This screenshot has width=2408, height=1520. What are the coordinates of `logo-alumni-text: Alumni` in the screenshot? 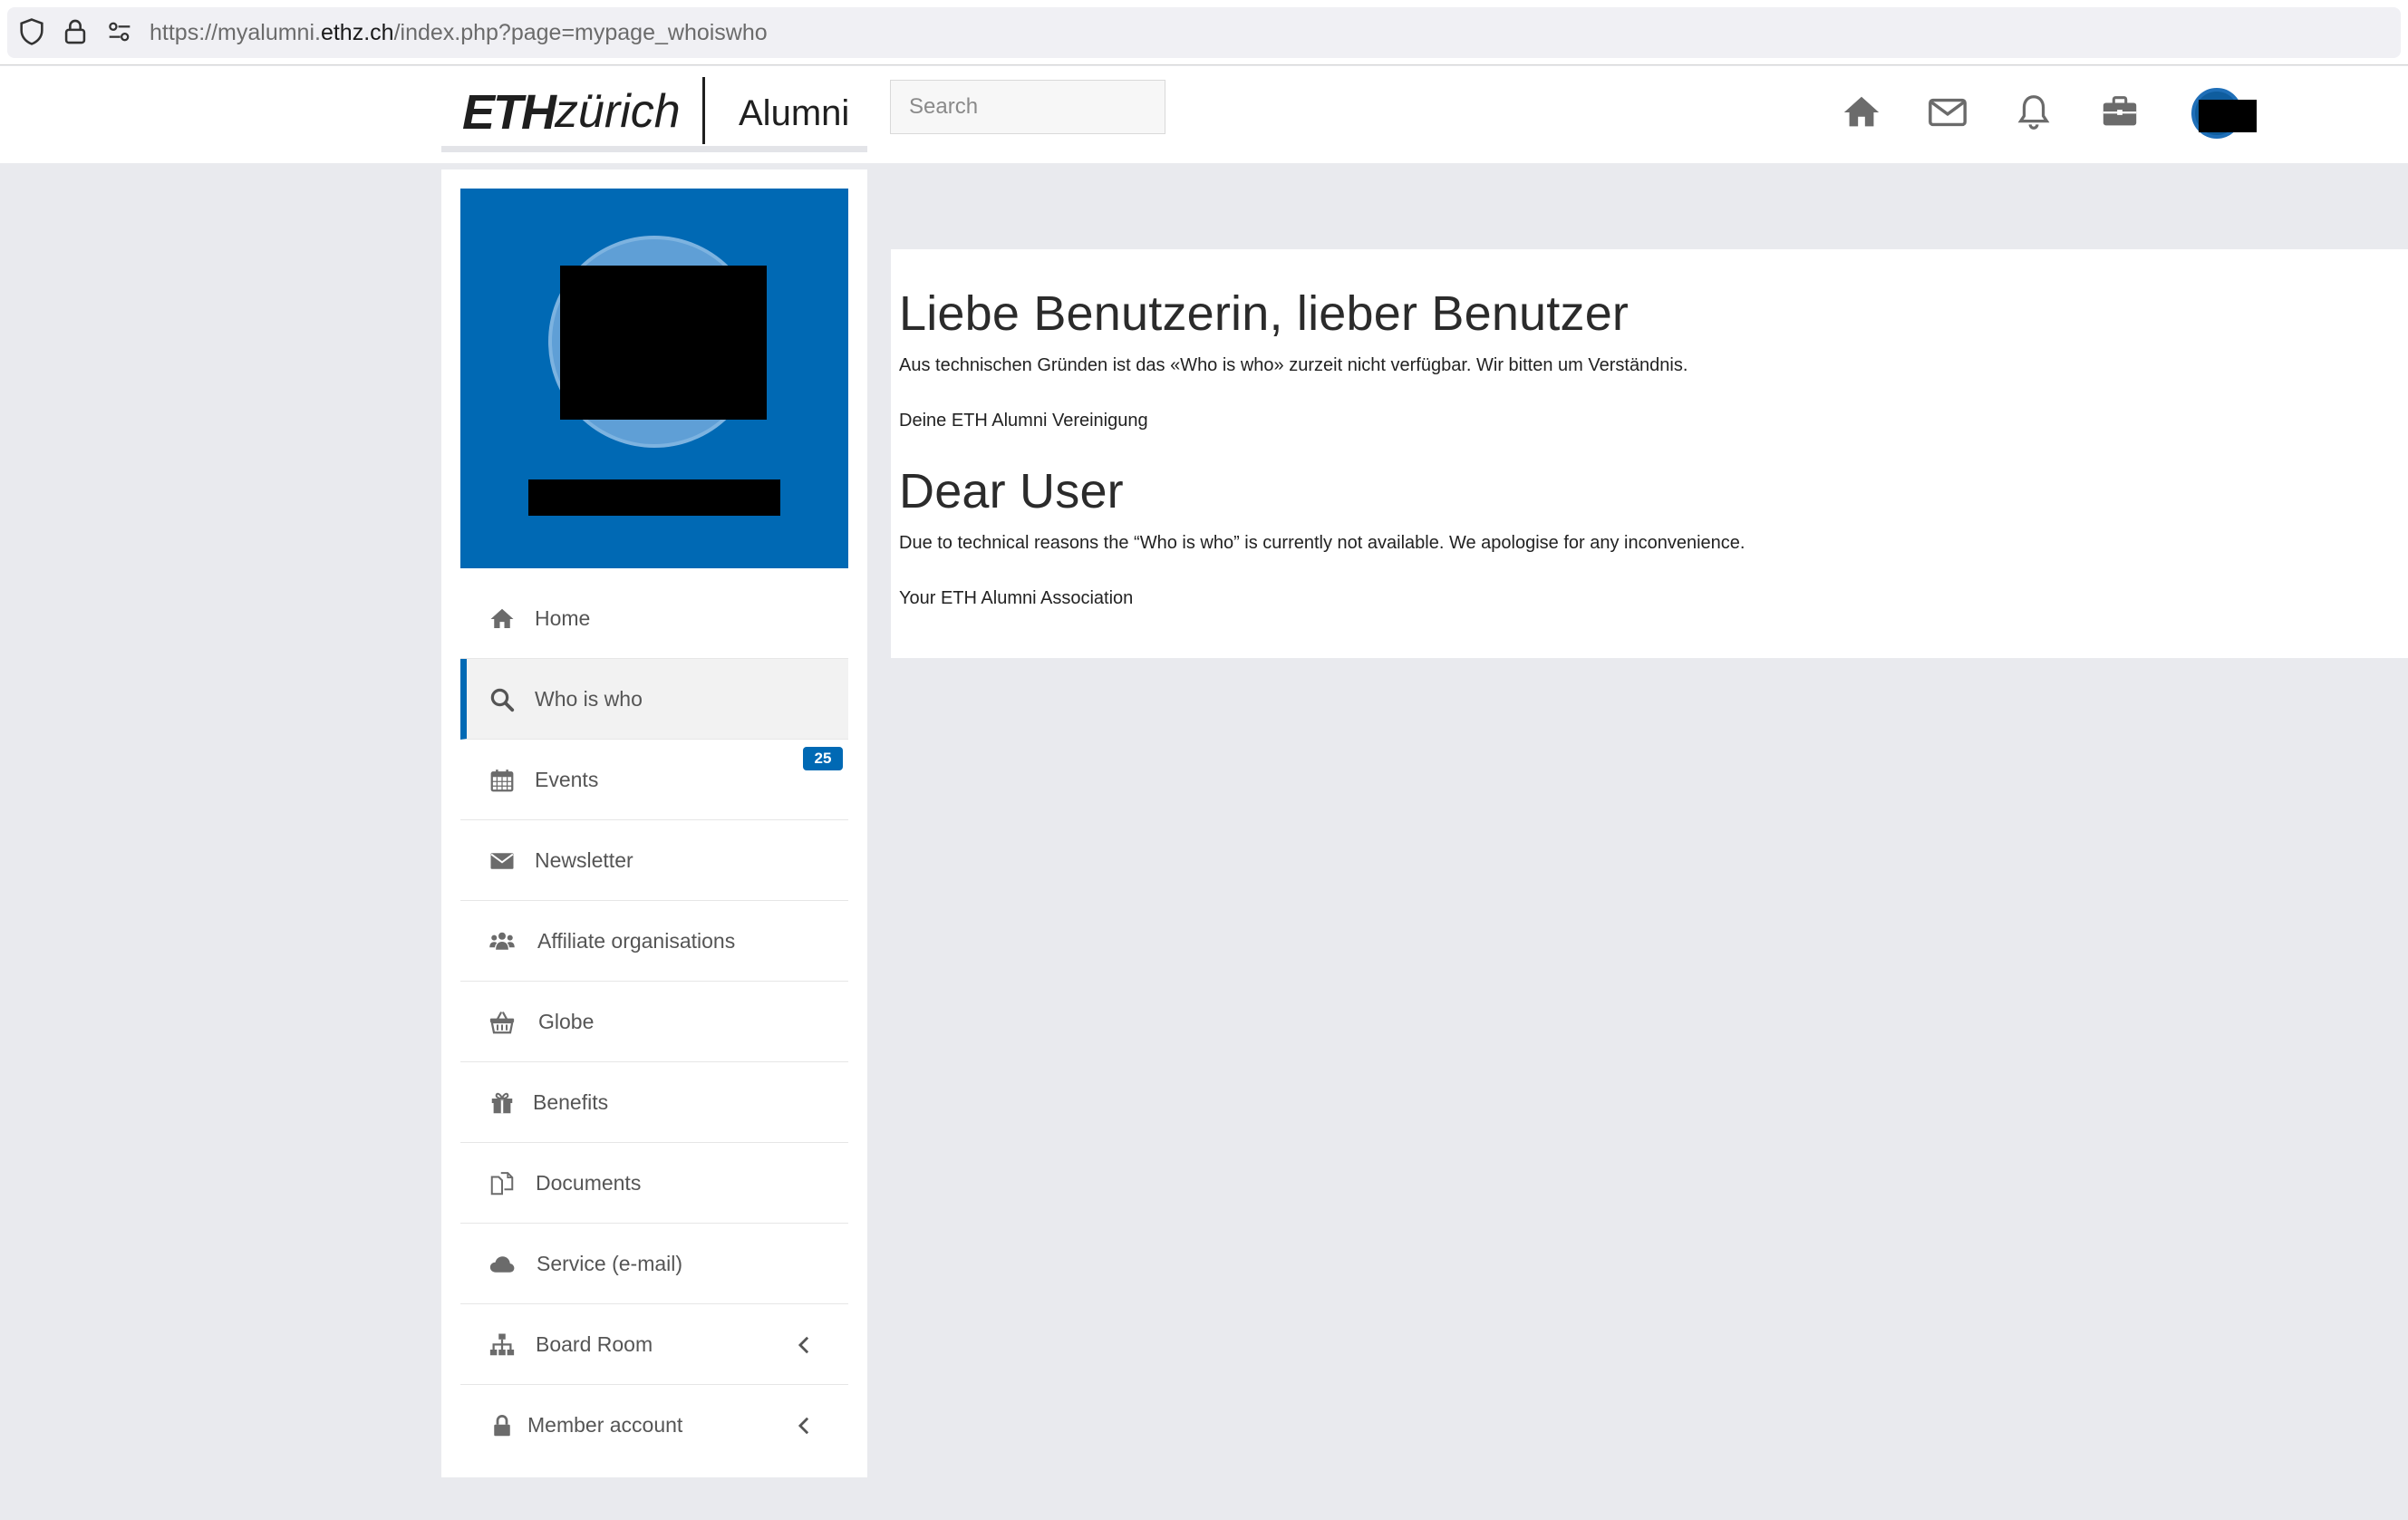 It's located at (794, 113).